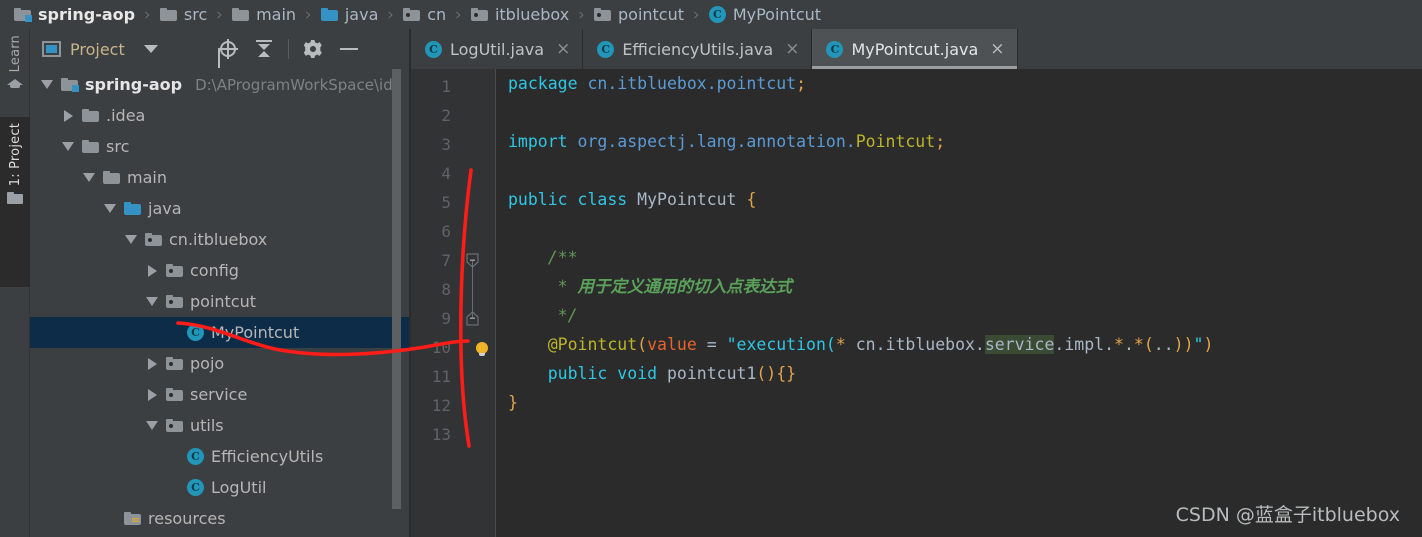 This screenshot has height=537, width=1422. What do you see at coordinates (220, 208) in the screenshot?
I see `tree-row: java` at bounding box center [220, 208].